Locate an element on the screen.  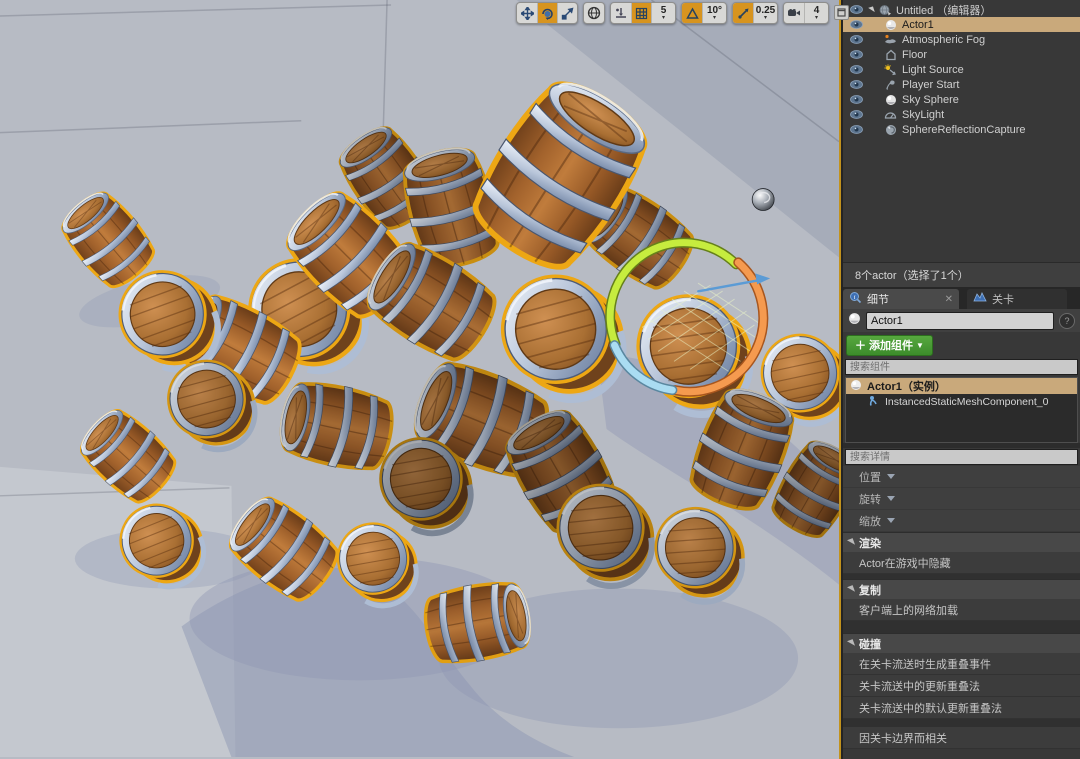
scale-snap-value-button: 0.25 ▾ is located at coordinates (765, 13).